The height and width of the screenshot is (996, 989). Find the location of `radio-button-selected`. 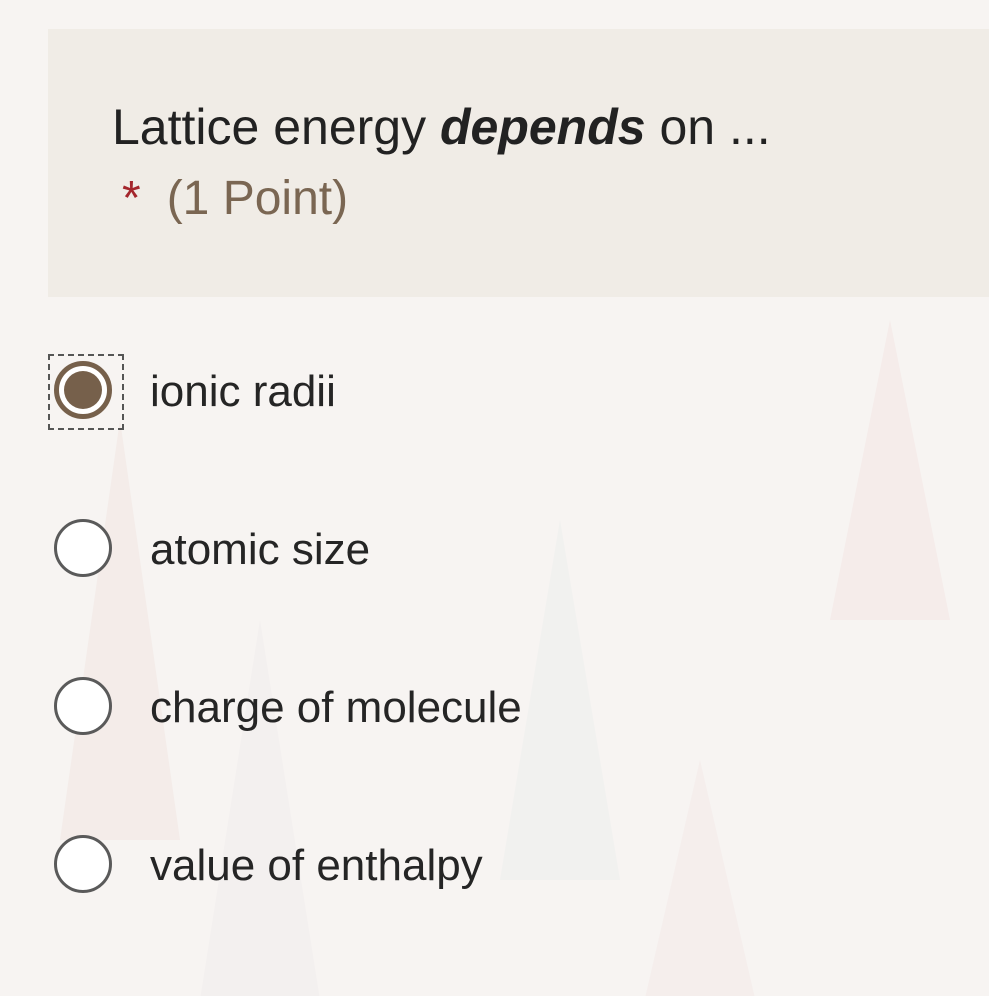

radio-button-selected is located at coordinates (83, 390).